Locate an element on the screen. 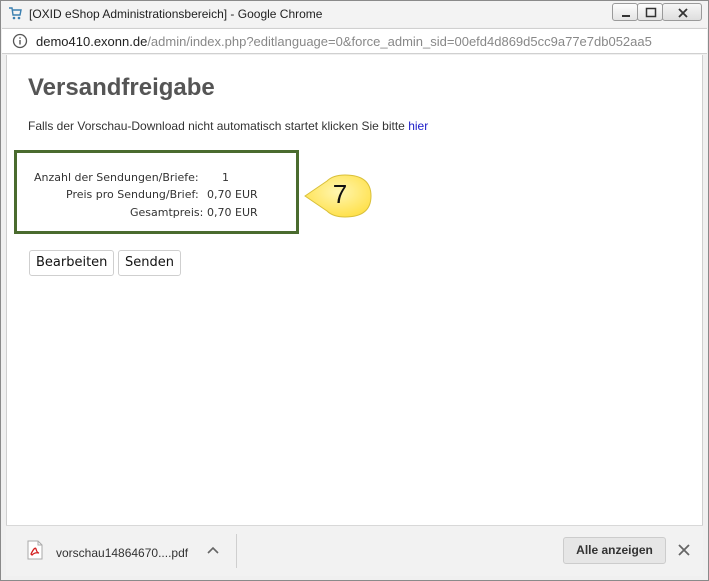  info-icon is located at coordinates (20, 41).